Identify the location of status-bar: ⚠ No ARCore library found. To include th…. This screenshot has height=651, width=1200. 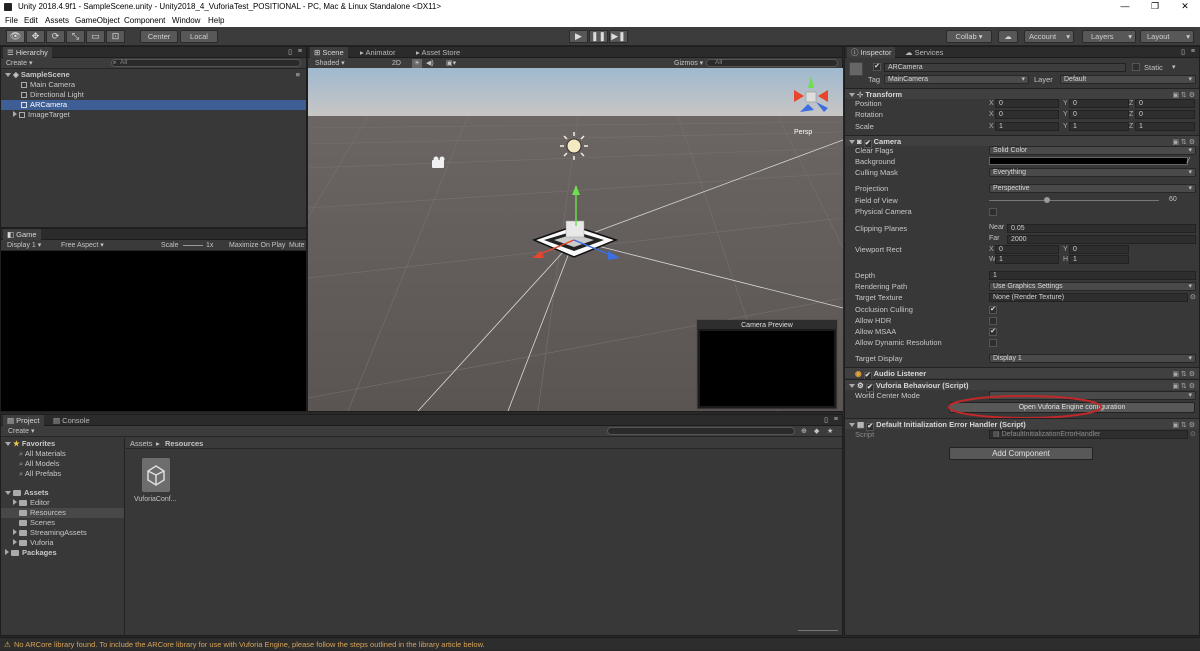
(600, 643).